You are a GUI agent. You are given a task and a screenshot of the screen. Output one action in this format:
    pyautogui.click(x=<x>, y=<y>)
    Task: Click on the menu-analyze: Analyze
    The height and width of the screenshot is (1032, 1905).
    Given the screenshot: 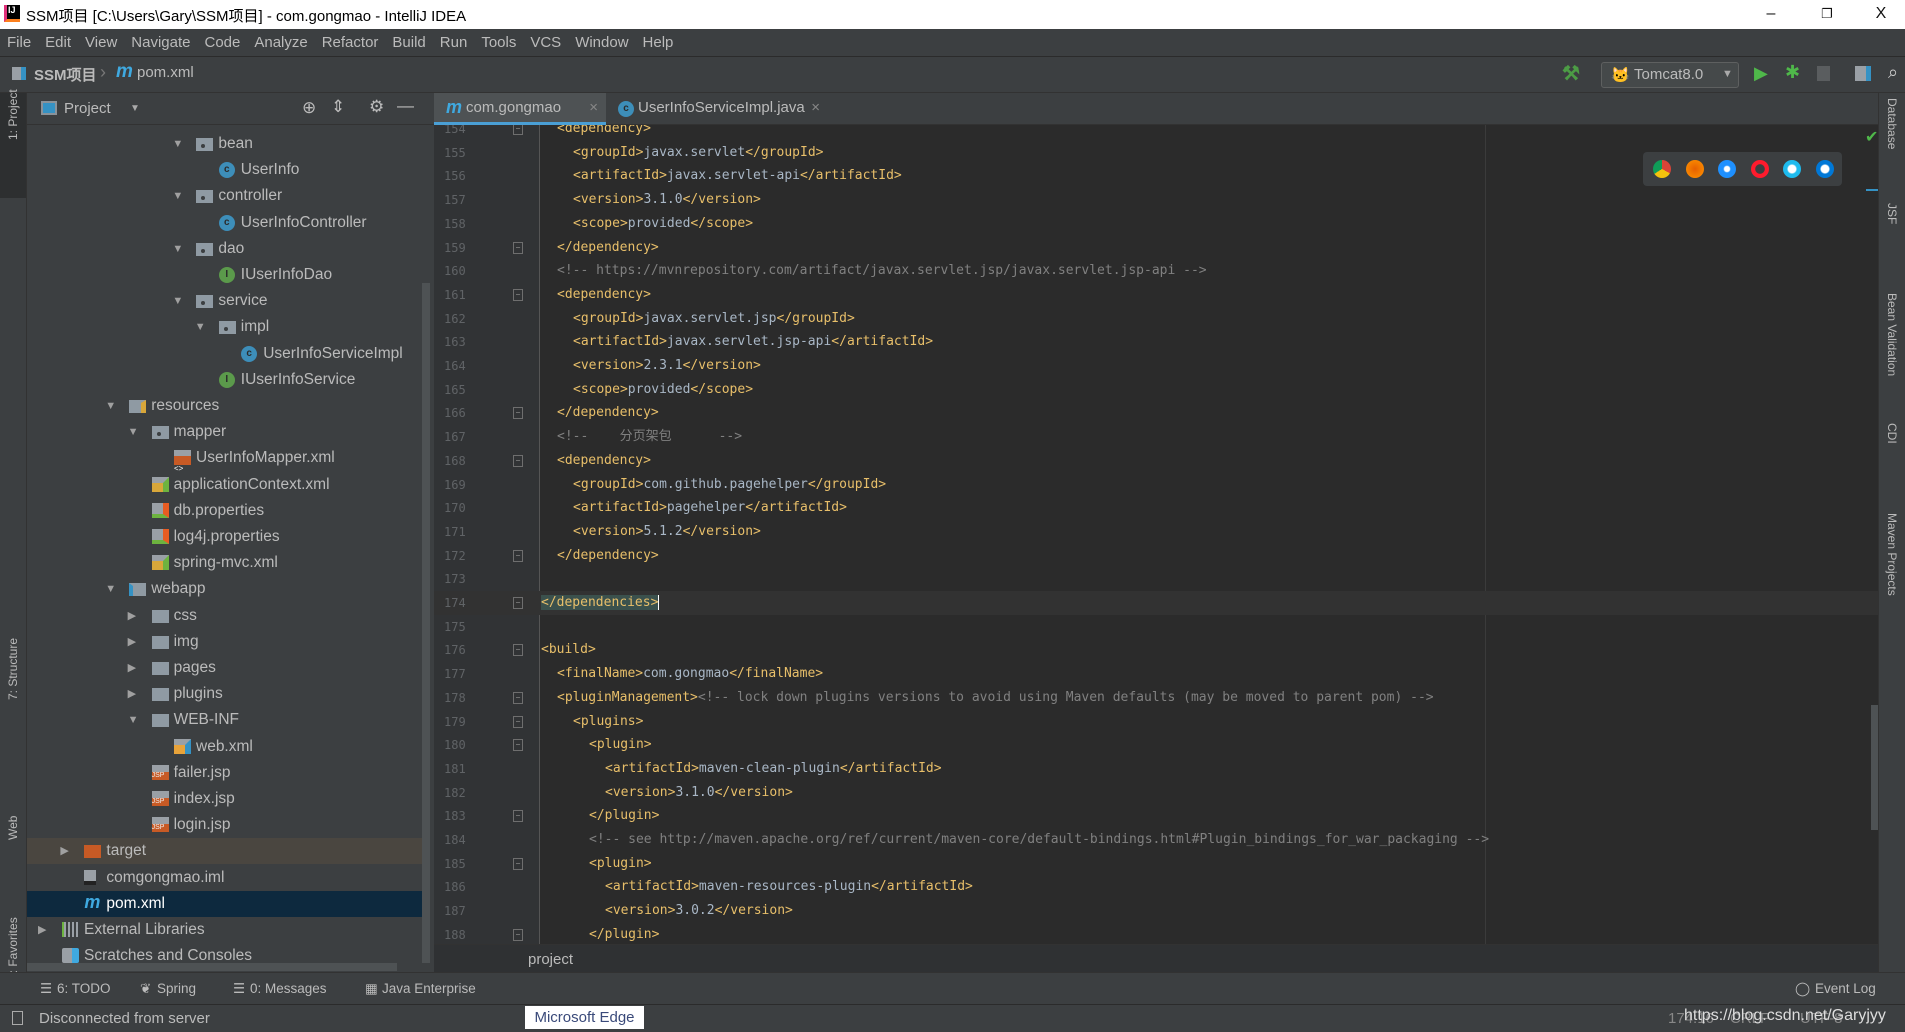 What is the action you would take?
    pyautogui.click(x=280, y=42)
    